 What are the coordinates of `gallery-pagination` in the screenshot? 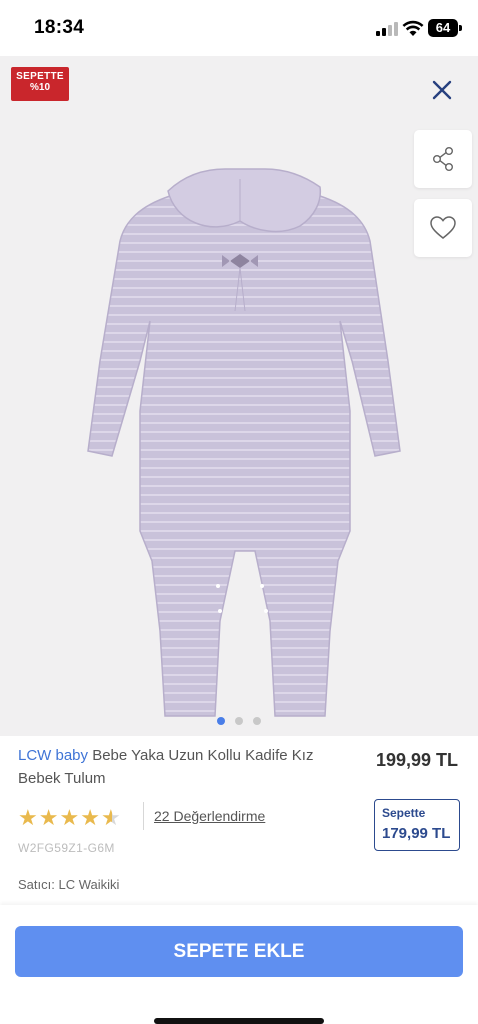 It's located at (239, 718).